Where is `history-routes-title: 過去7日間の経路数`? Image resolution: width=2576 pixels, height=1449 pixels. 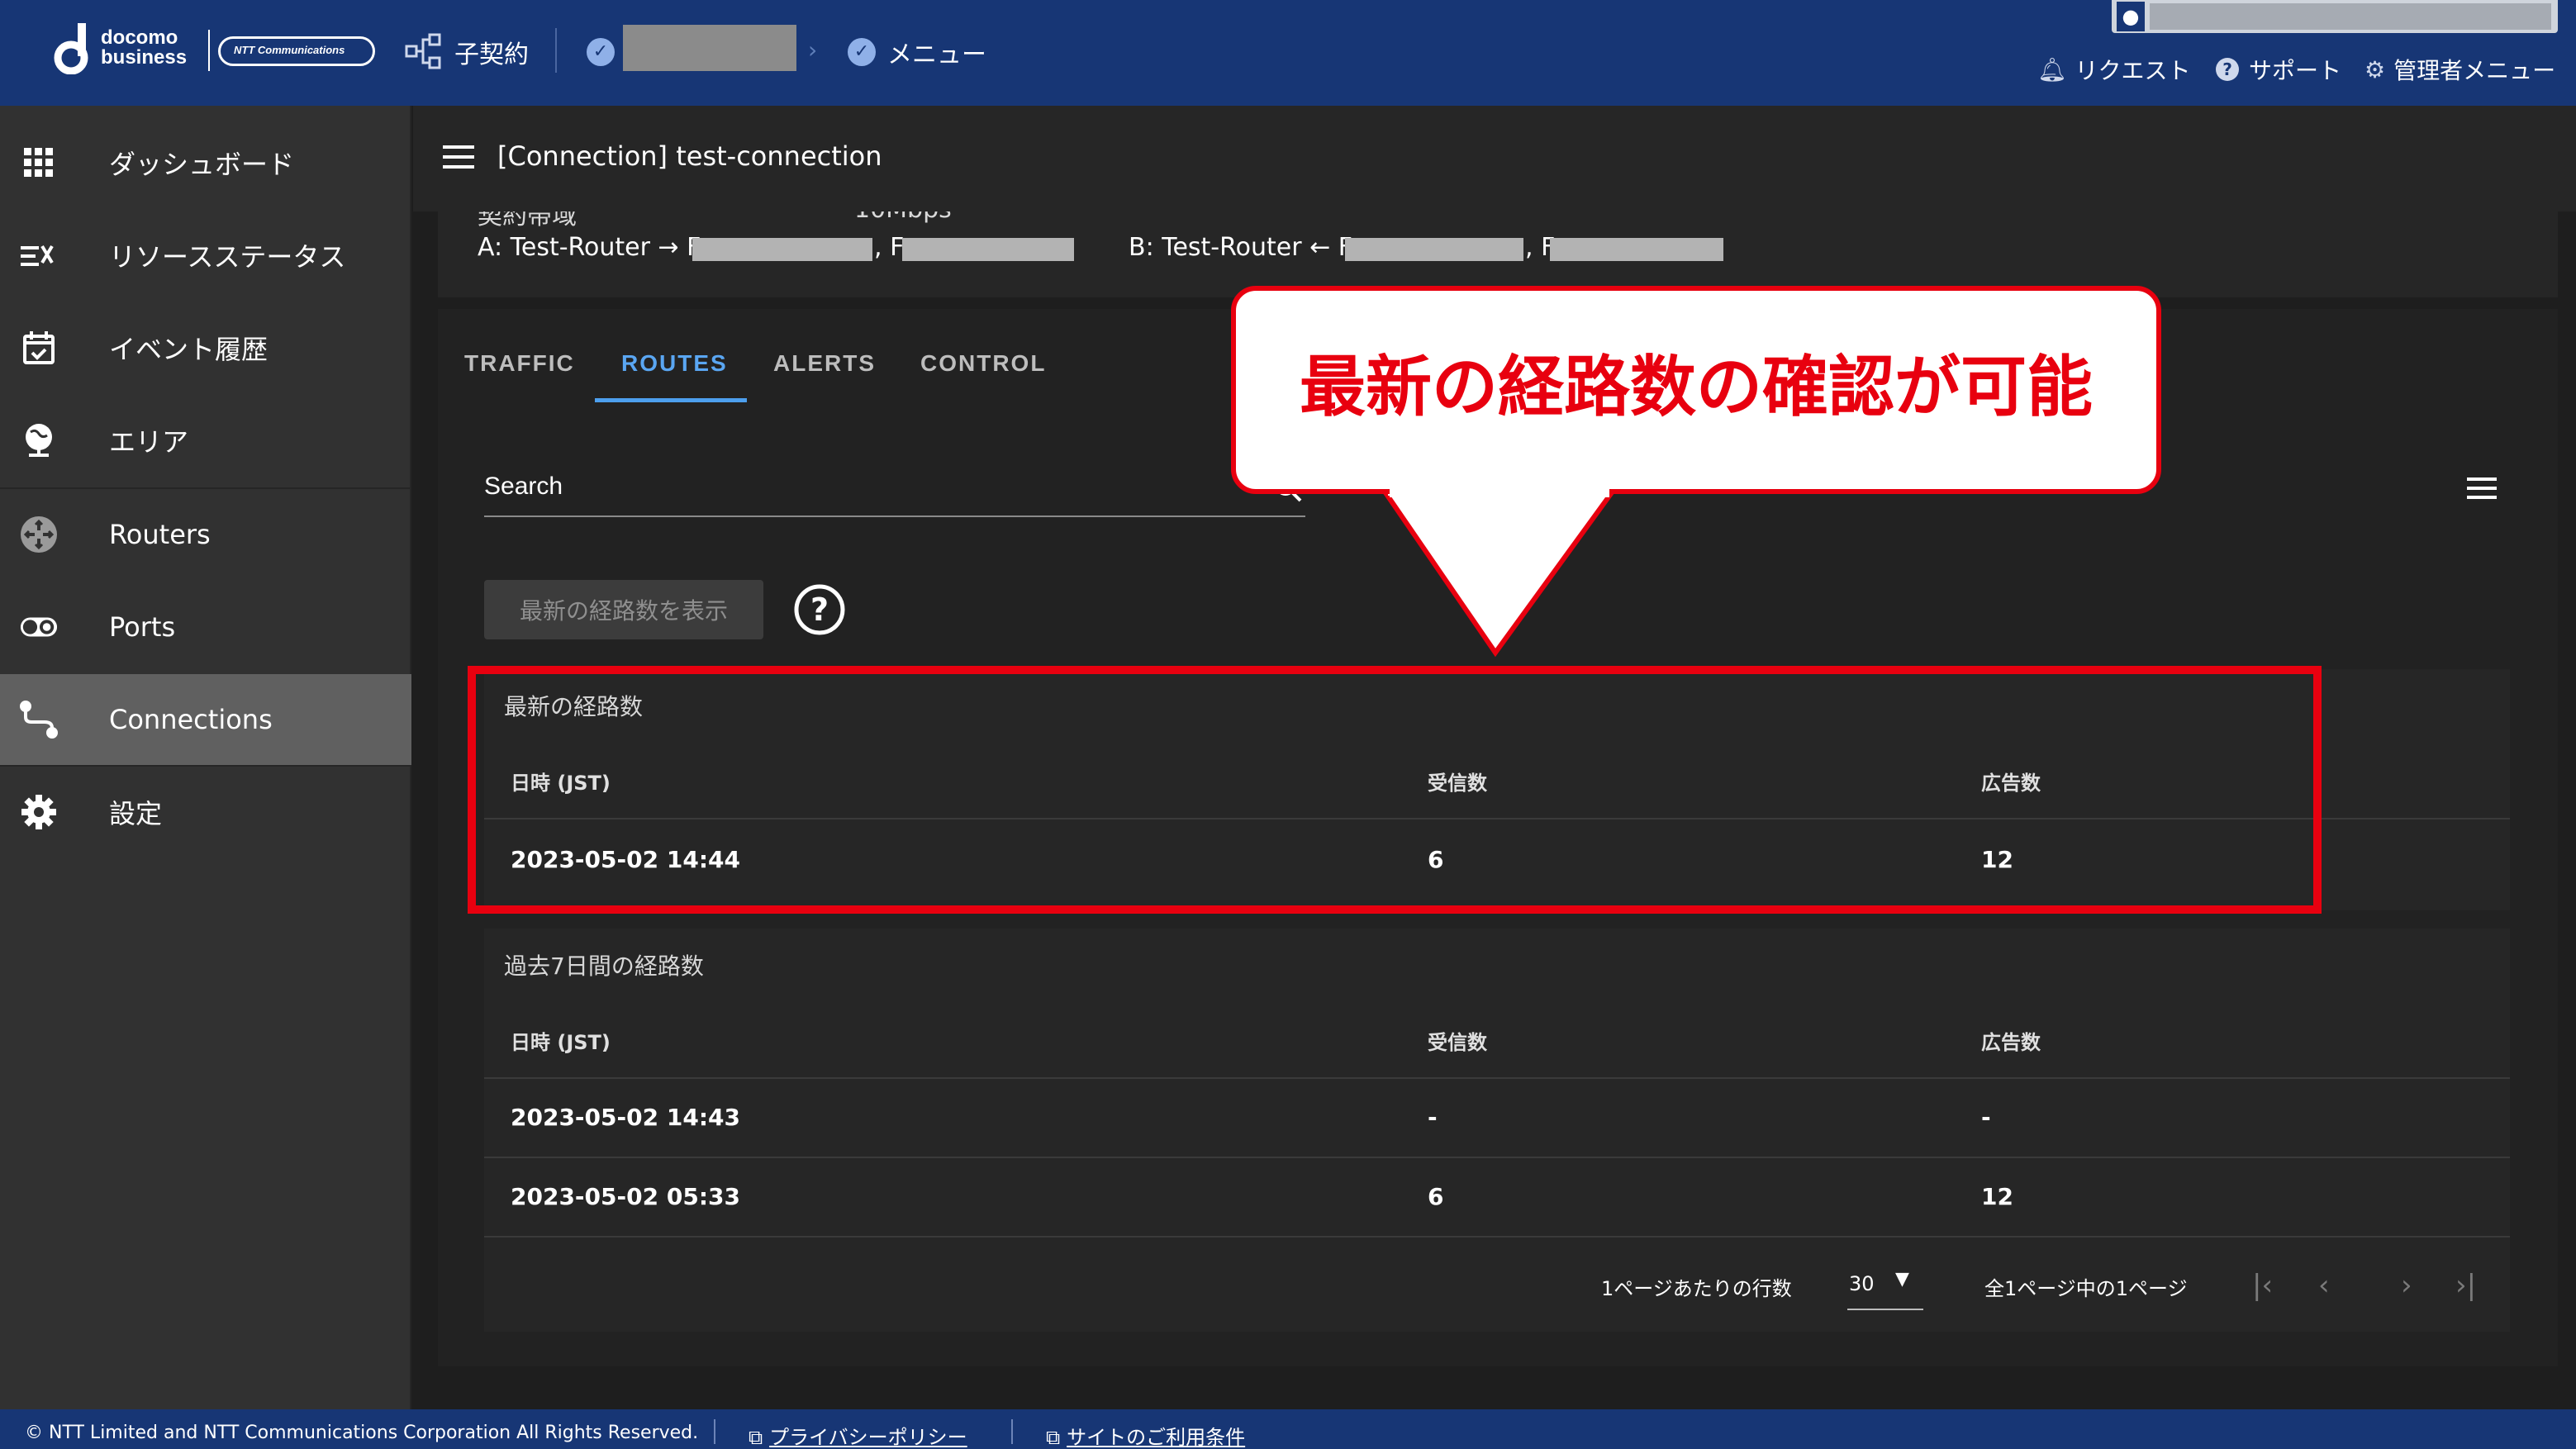 history-routes-title: 過去7日間の経路数 is located at coordinates (604, 966).